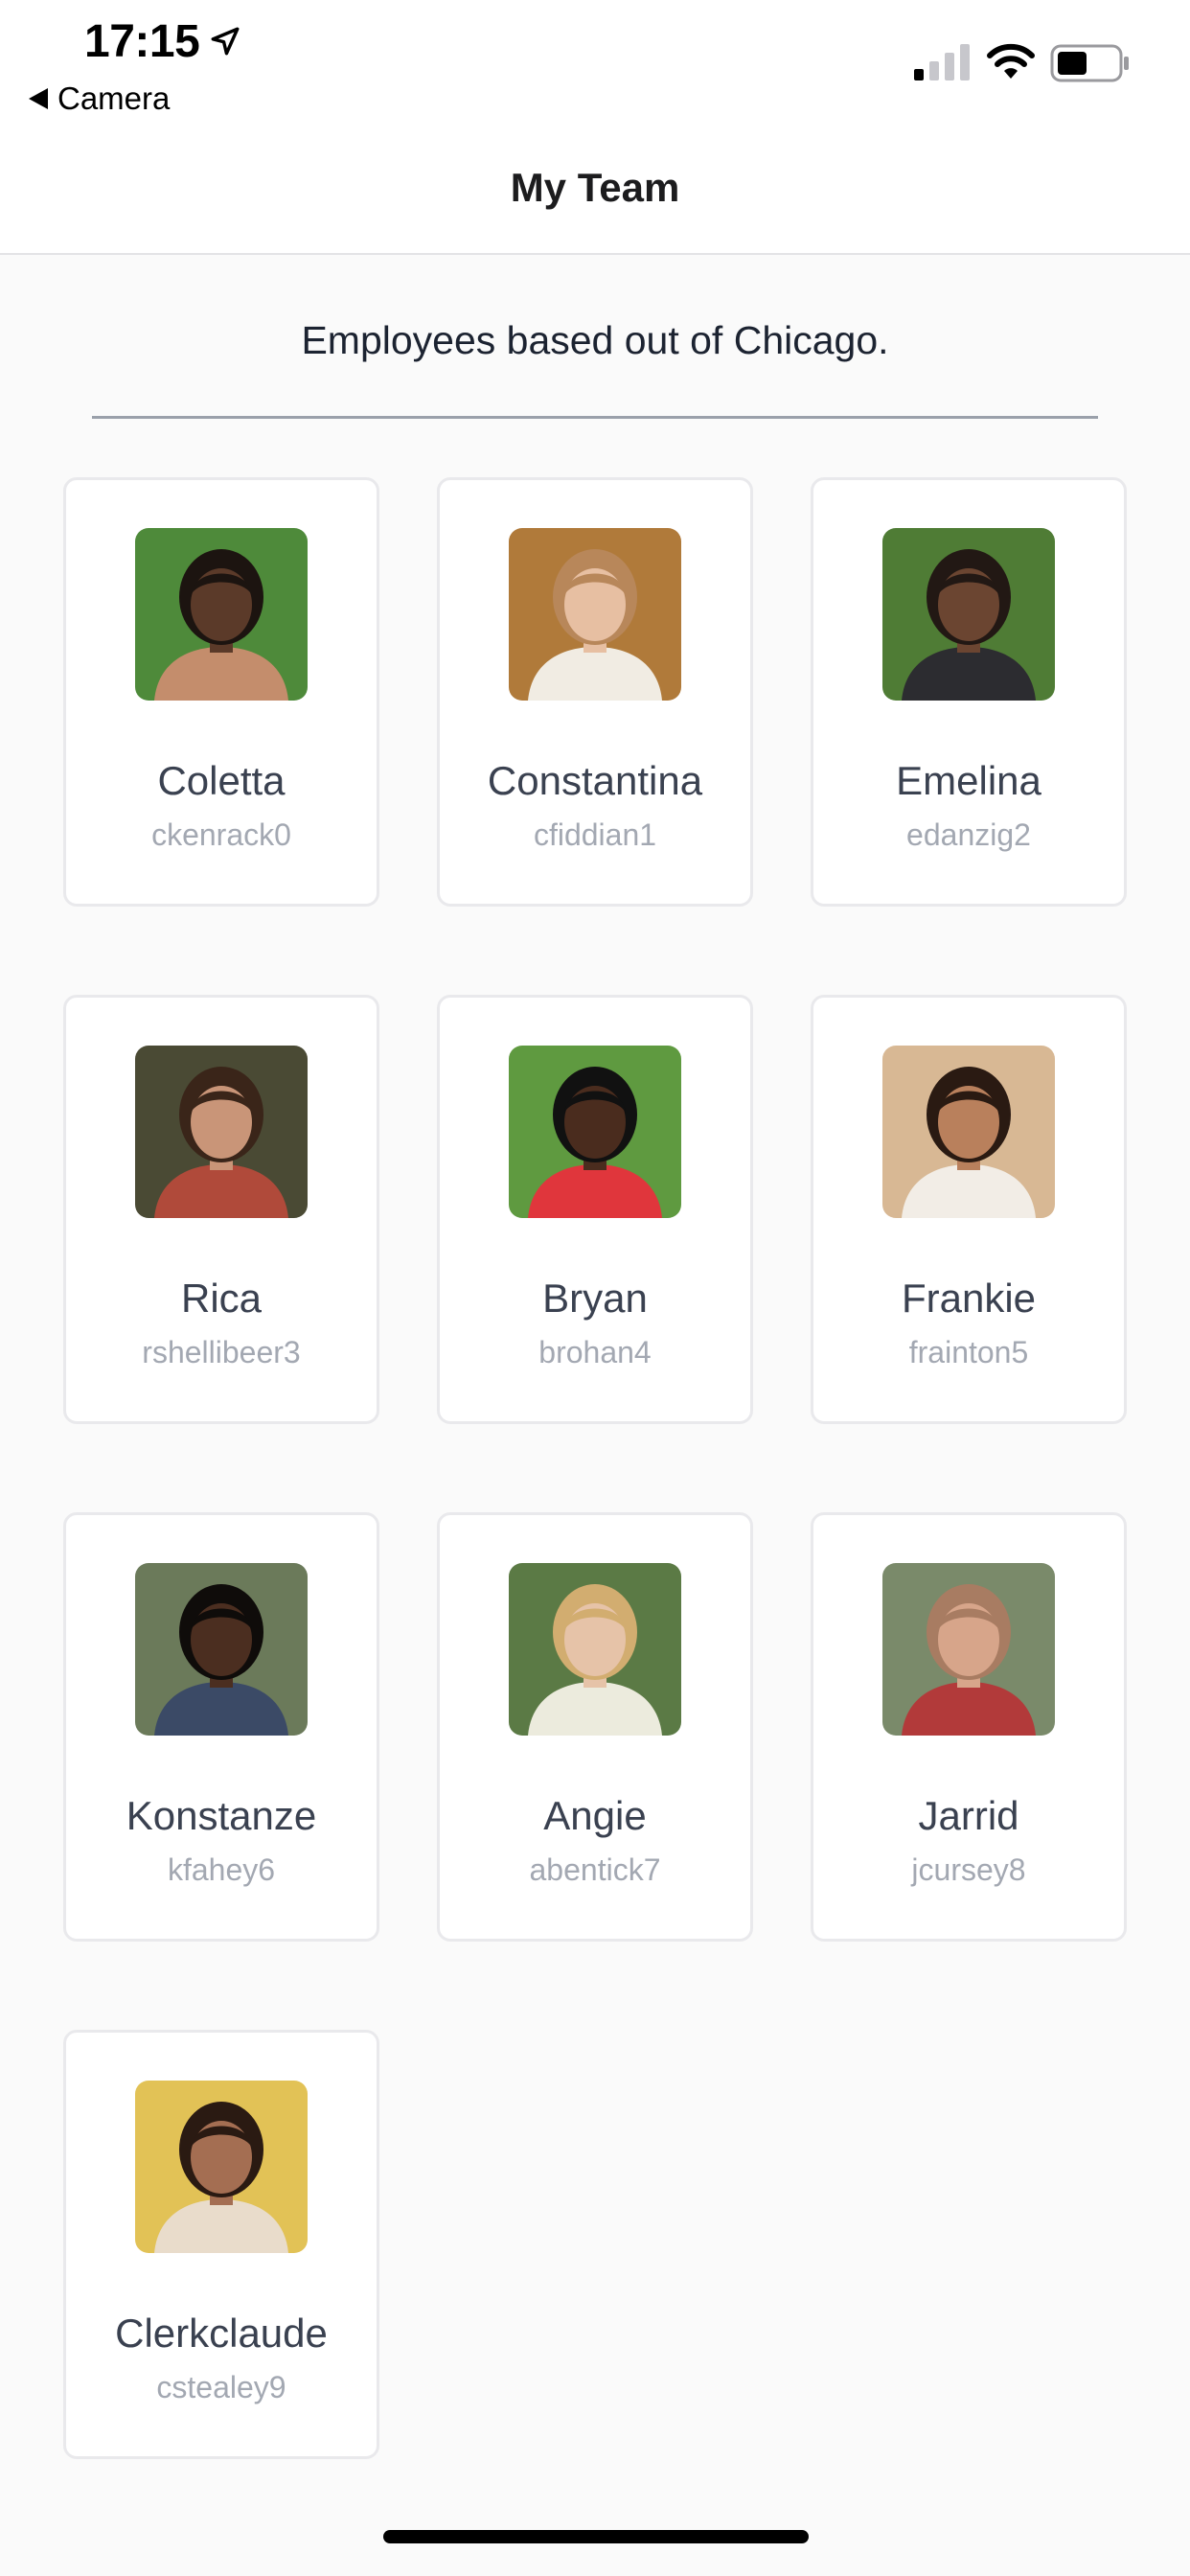  What do you see at coordinates (595, 72) in the screenshot?
I see `status-bar: 17:15 Camera` at bounding box center [595, 72].